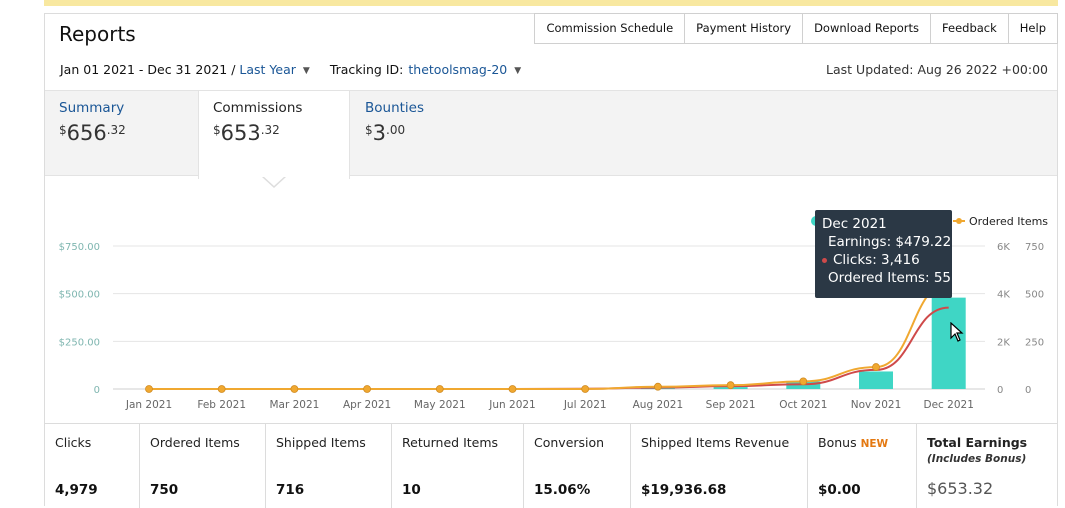  I want to click on stat-returned-items: Returned Items 10, so click(458, 466).